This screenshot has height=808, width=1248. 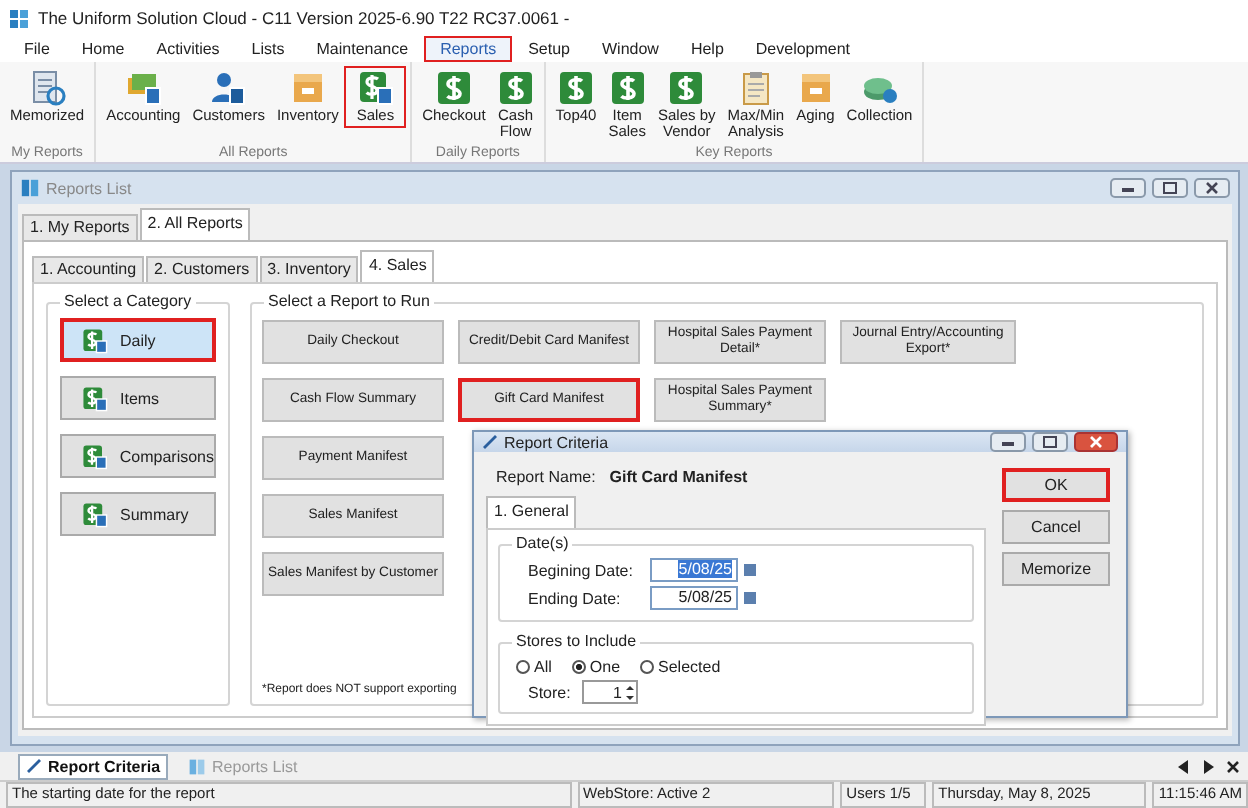 I want to click on field-label: Report Name:, so click(x=546, y=477).